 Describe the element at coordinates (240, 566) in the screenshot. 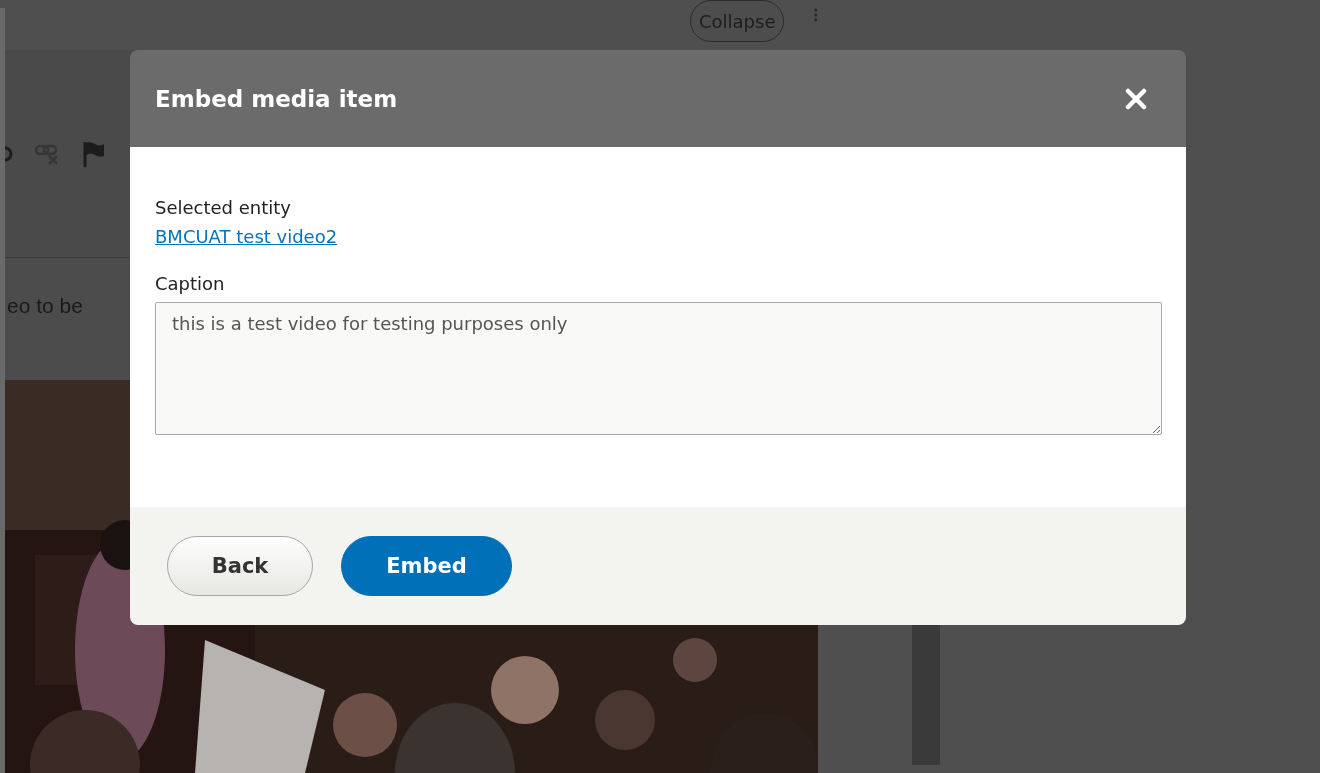

I see `back-button: Back` at that location.